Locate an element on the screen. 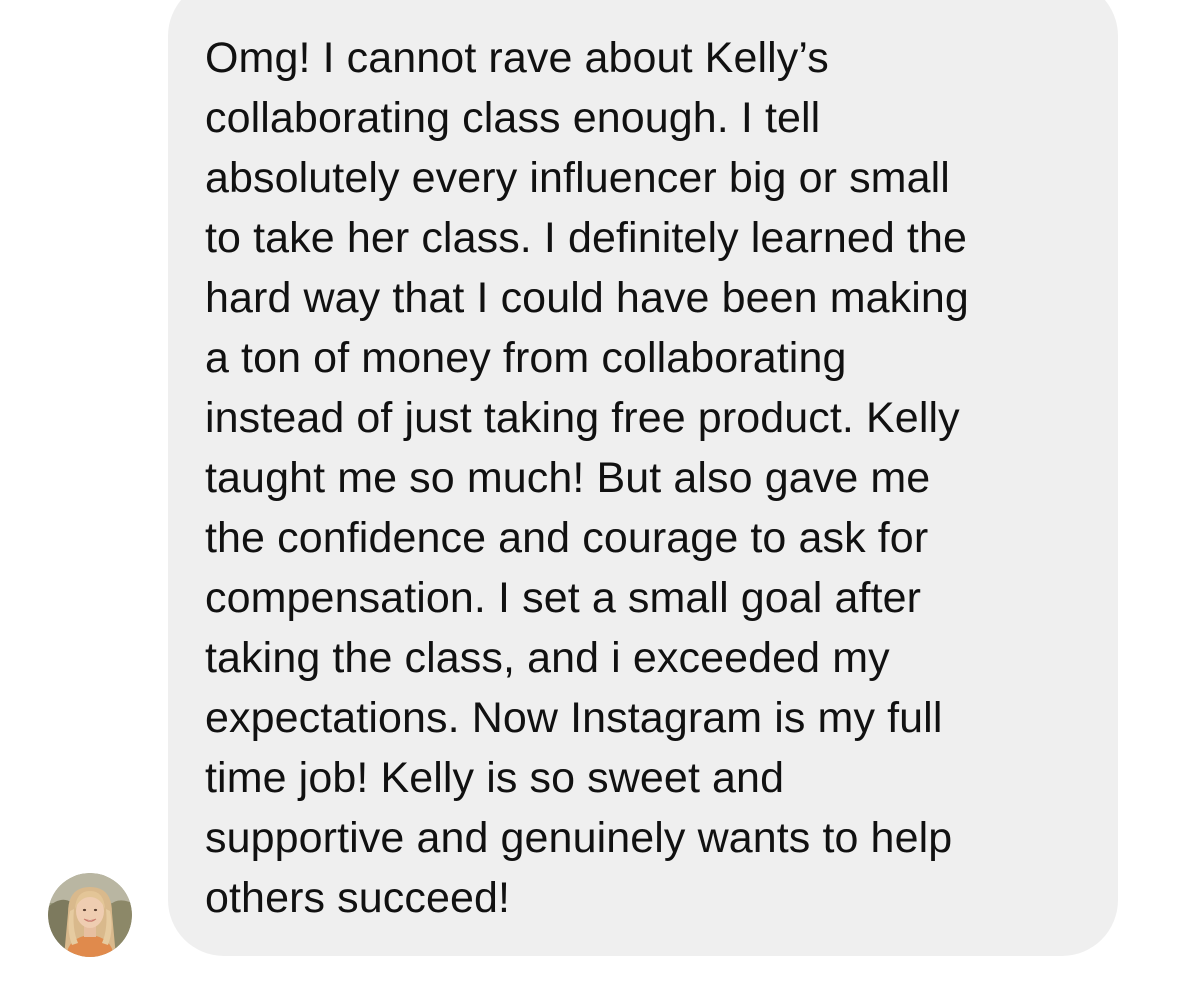  avatar-photo-icon is located at coordinates (90, 915).